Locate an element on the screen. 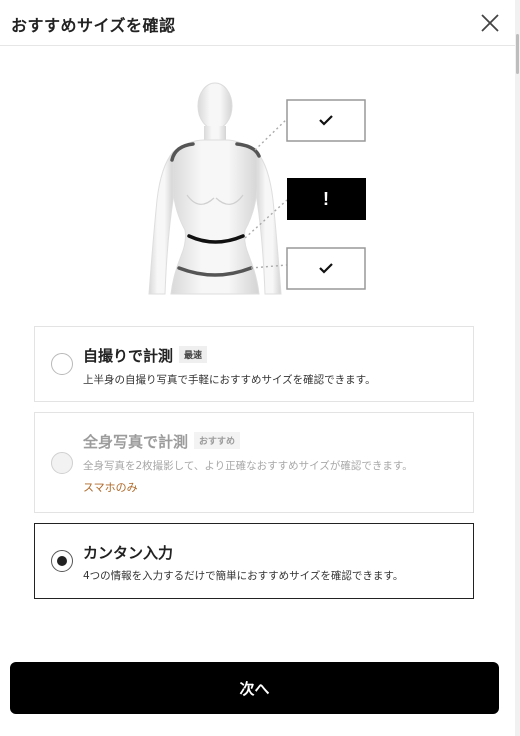 Image resolution: width=520 pixels, height=736 pixels. option-easy-input: カンタン入力 4つの情報を入力するだけで簡単におすすめサイズを確認できます。 is located at coordinates (254, 561).